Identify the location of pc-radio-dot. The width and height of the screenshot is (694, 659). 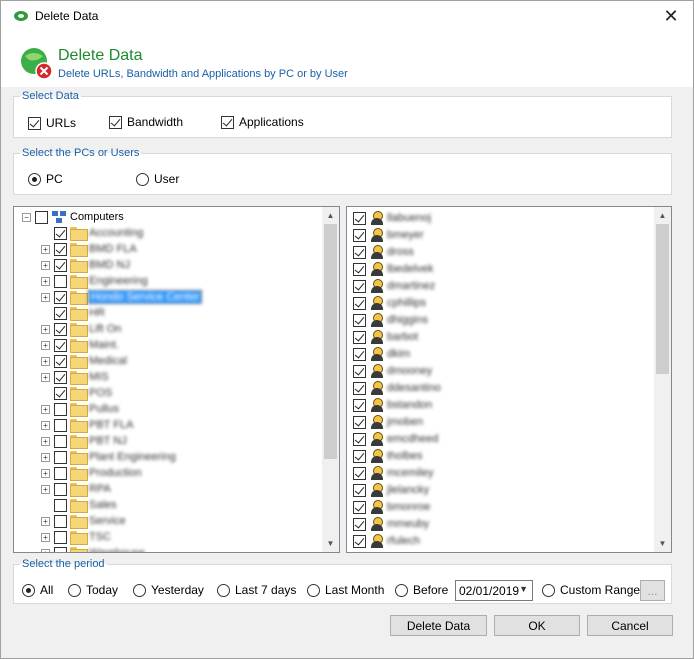
(34, 179).